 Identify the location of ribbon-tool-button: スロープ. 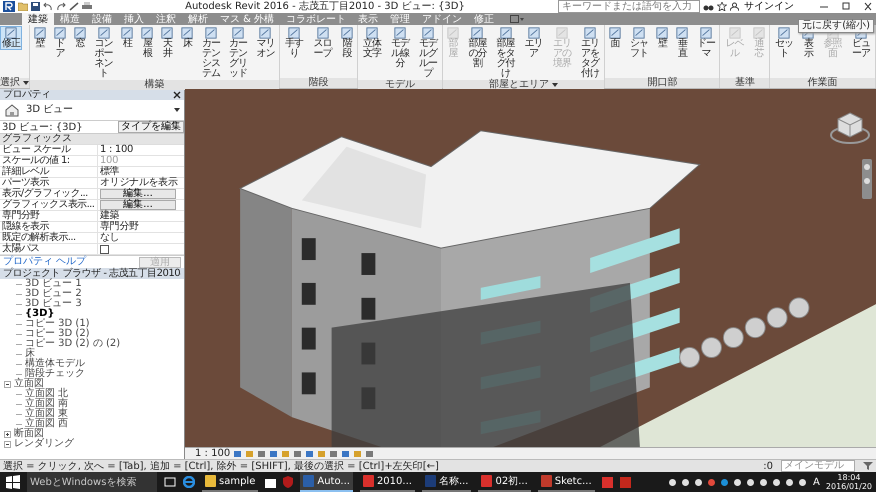
(322, 43).